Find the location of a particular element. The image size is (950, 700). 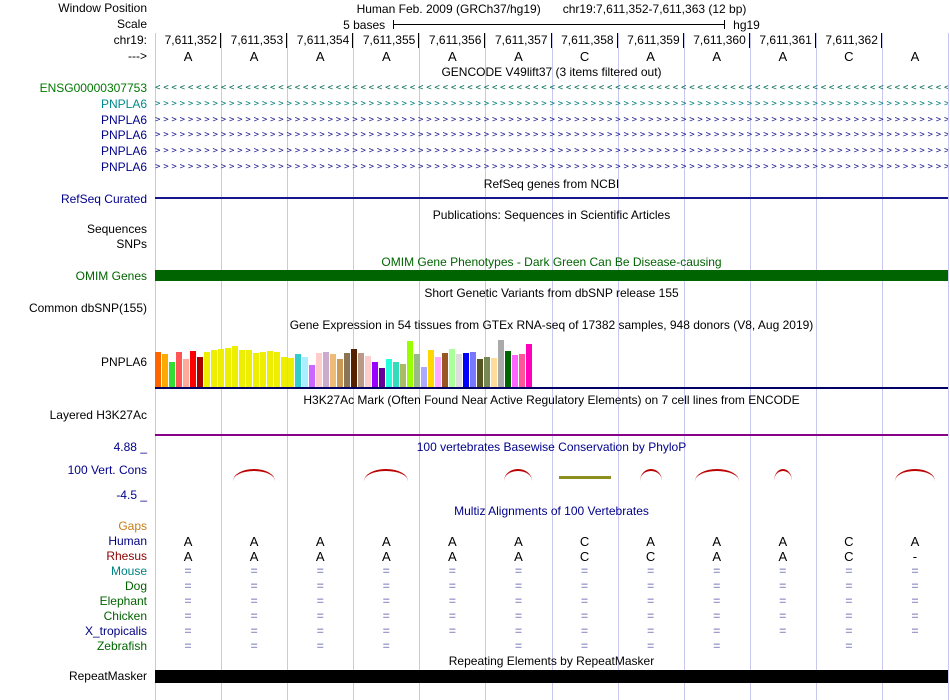

layered-h3k27ac-label: Layered H3K27Ac is located at coordinates (75, 415).